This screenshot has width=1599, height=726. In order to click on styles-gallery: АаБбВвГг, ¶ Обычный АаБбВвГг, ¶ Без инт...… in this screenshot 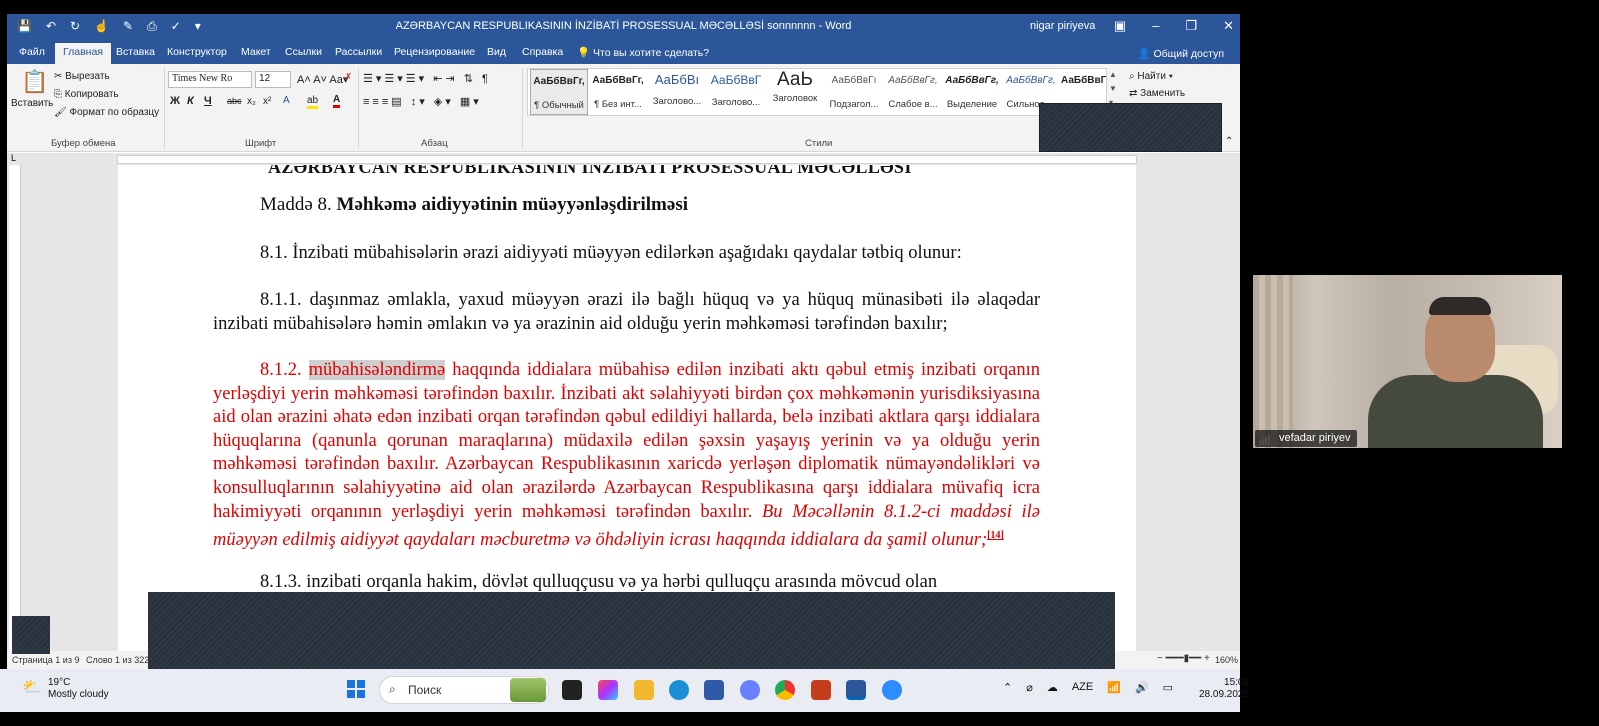, I will do `click(817, 92)`.